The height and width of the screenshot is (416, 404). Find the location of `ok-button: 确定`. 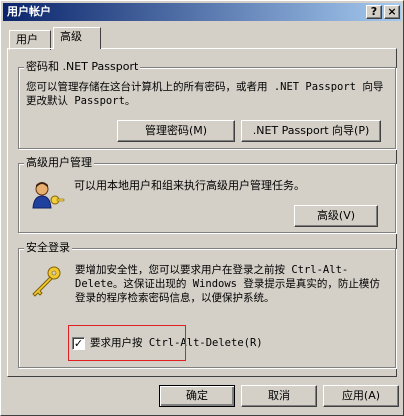

ok-button: 确定 is located at coordinates (197, 396).